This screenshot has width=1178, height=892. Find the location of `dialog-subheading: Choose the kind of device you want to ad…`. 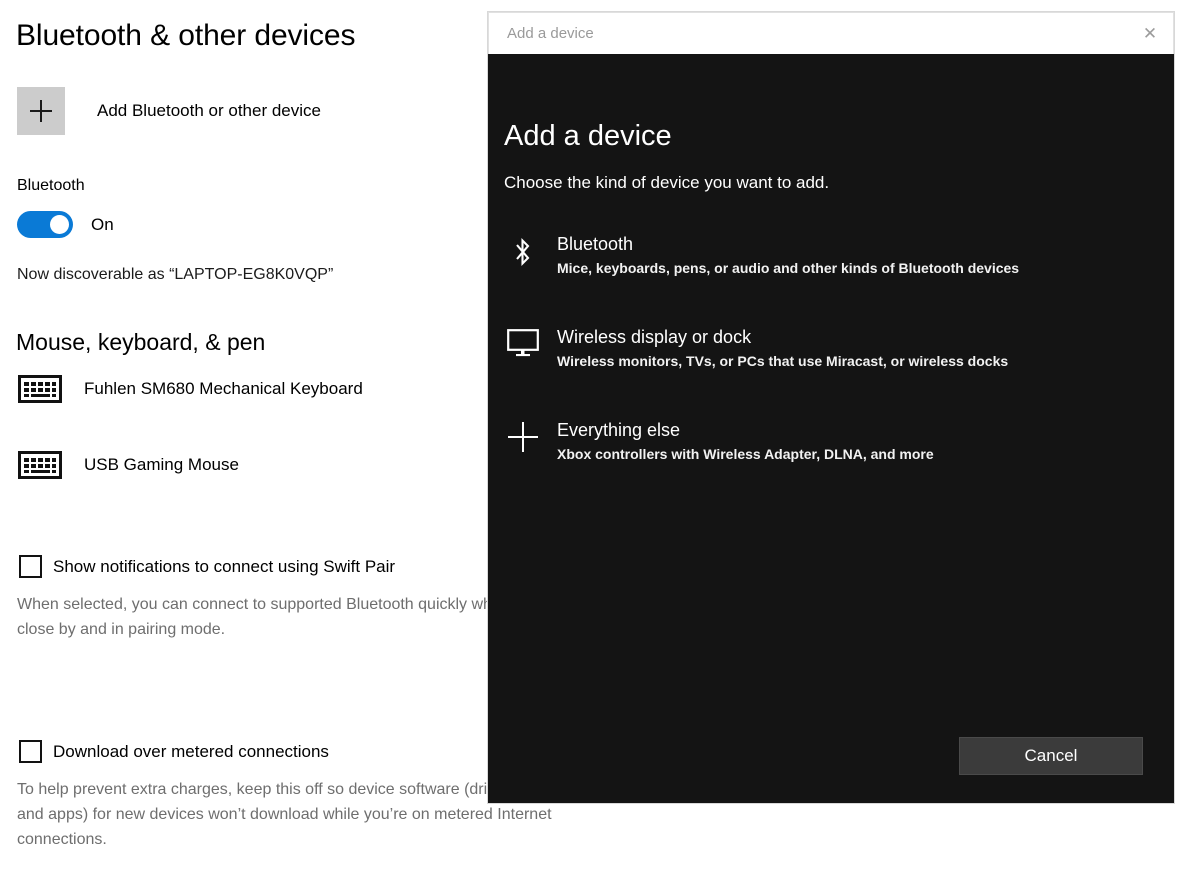

dialog-subheading: Choose the kind of device you want to ad… is located at coordinates (667, 182).